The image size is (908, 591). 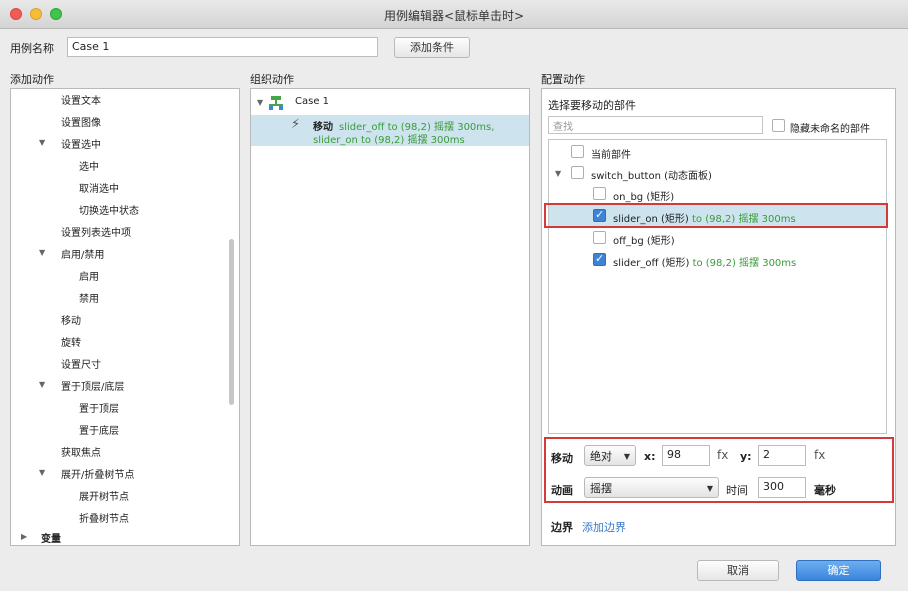 I want to click on widget-on-bg: on_bg (矩形), so click(x=643, y=195).